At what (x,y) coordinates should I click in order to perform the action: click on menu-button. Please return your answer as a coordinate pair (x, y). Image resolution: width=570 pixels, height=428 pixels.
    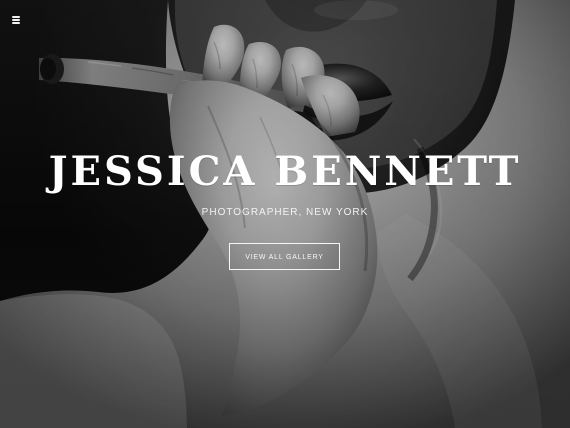
    Looking at the image, I should click on (18, 20).